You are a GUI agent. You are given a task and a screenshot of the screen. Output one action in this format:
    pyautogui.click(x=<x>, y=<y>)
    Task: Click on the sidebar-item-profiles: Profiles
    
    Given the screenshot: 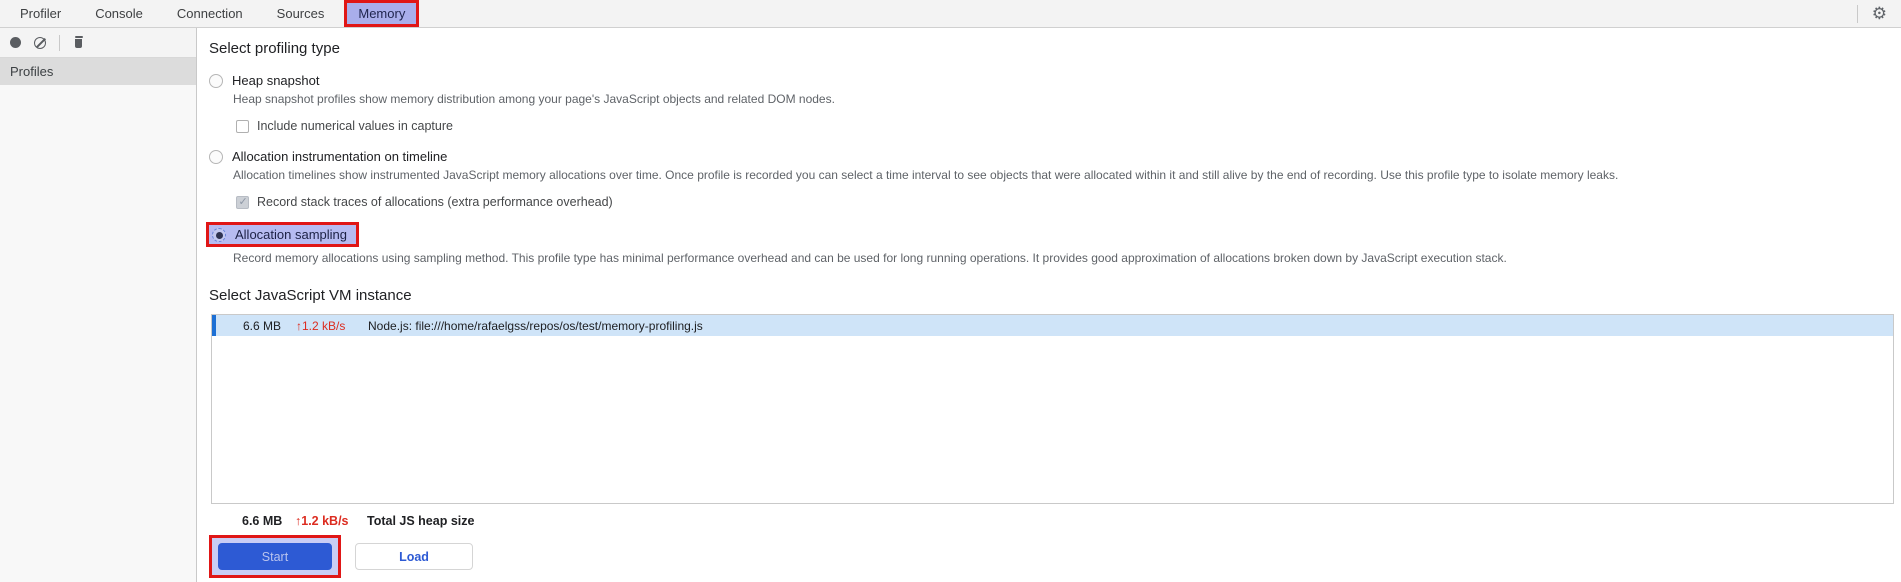 What is the action you would take?
    pyautogui.click(x=98, y=71)
    